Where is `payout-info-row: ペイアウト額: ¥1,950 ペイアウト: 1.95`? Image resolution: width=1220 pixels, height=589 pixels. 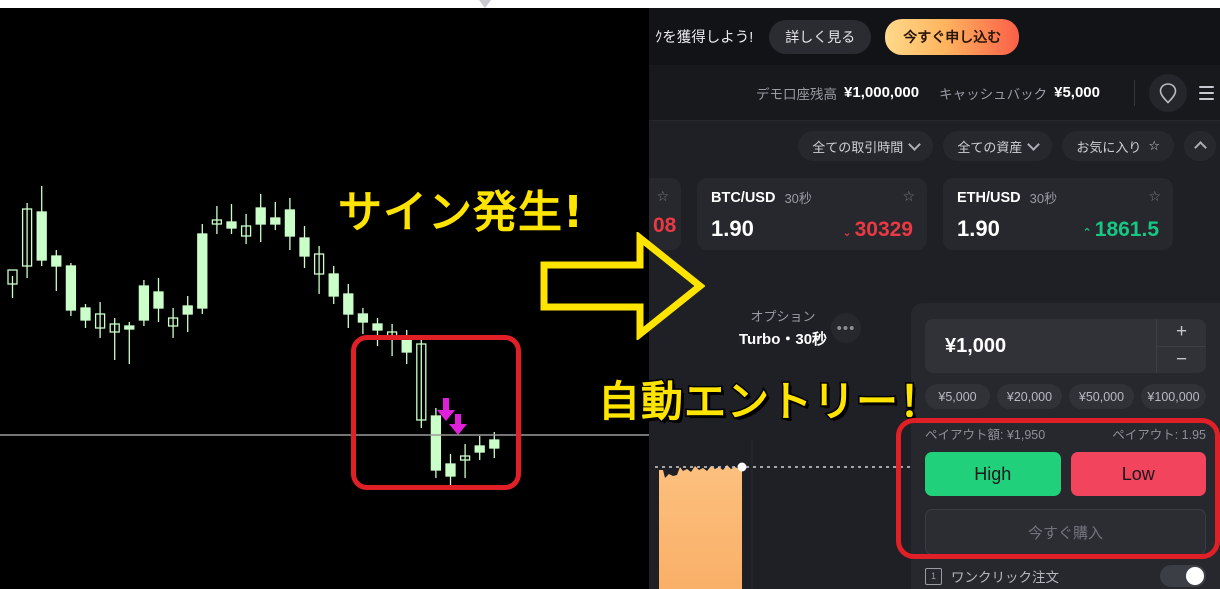 payout-info-row: ペイアウト額: ¥1,950 ペイアウト: 1.95 is located at coordinates (1065, 433).